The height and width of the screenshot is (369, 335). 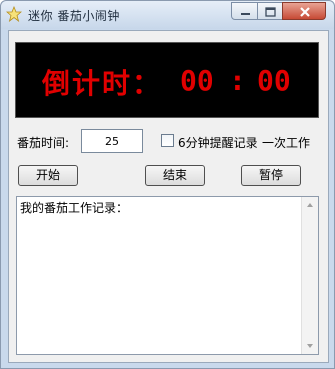 I want to click on minimize-icon, so click(x=245, y=14).